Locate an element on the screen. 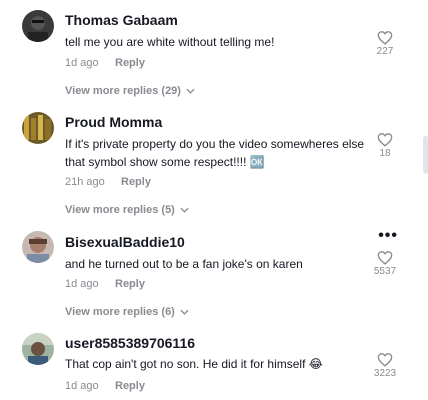  comment-username: Proud Momma is located at coordinates (113, 122).